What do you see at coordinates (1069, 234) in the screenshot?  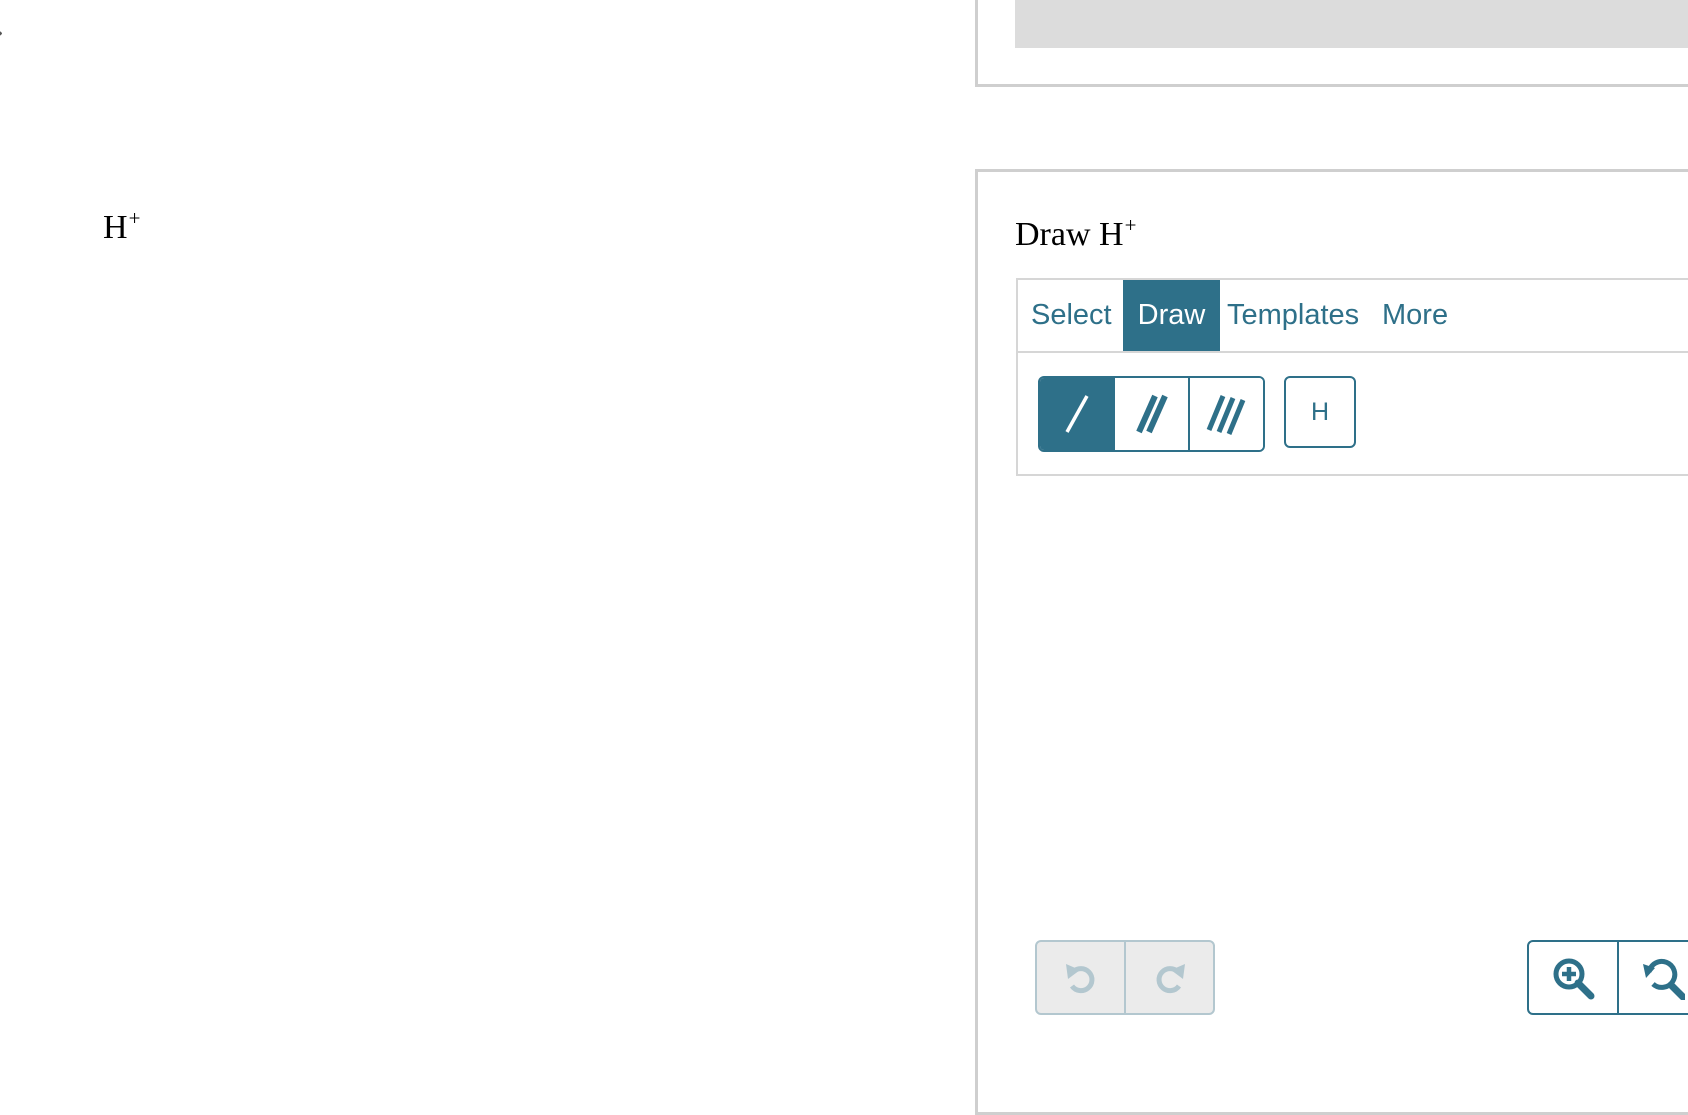 I see `panel-title-text: Draw H` at bounding box center [1069, 234].